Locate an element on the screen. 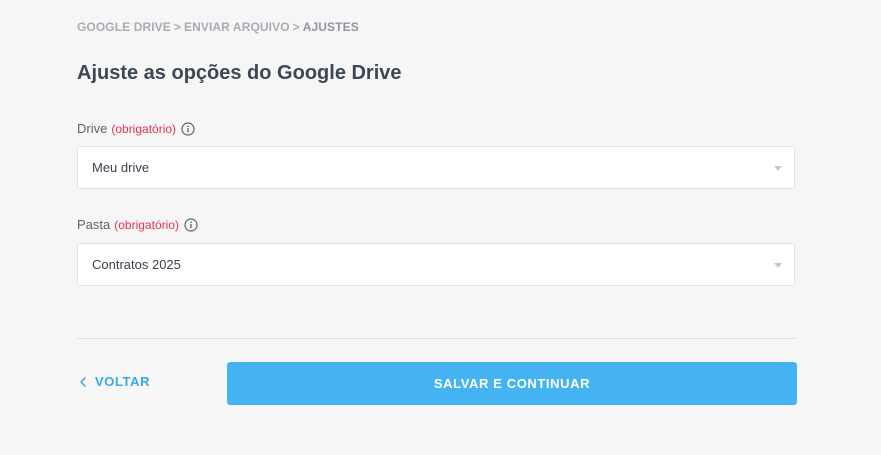  drive-select-value: Meu drive is located at coordinates (121, 167).